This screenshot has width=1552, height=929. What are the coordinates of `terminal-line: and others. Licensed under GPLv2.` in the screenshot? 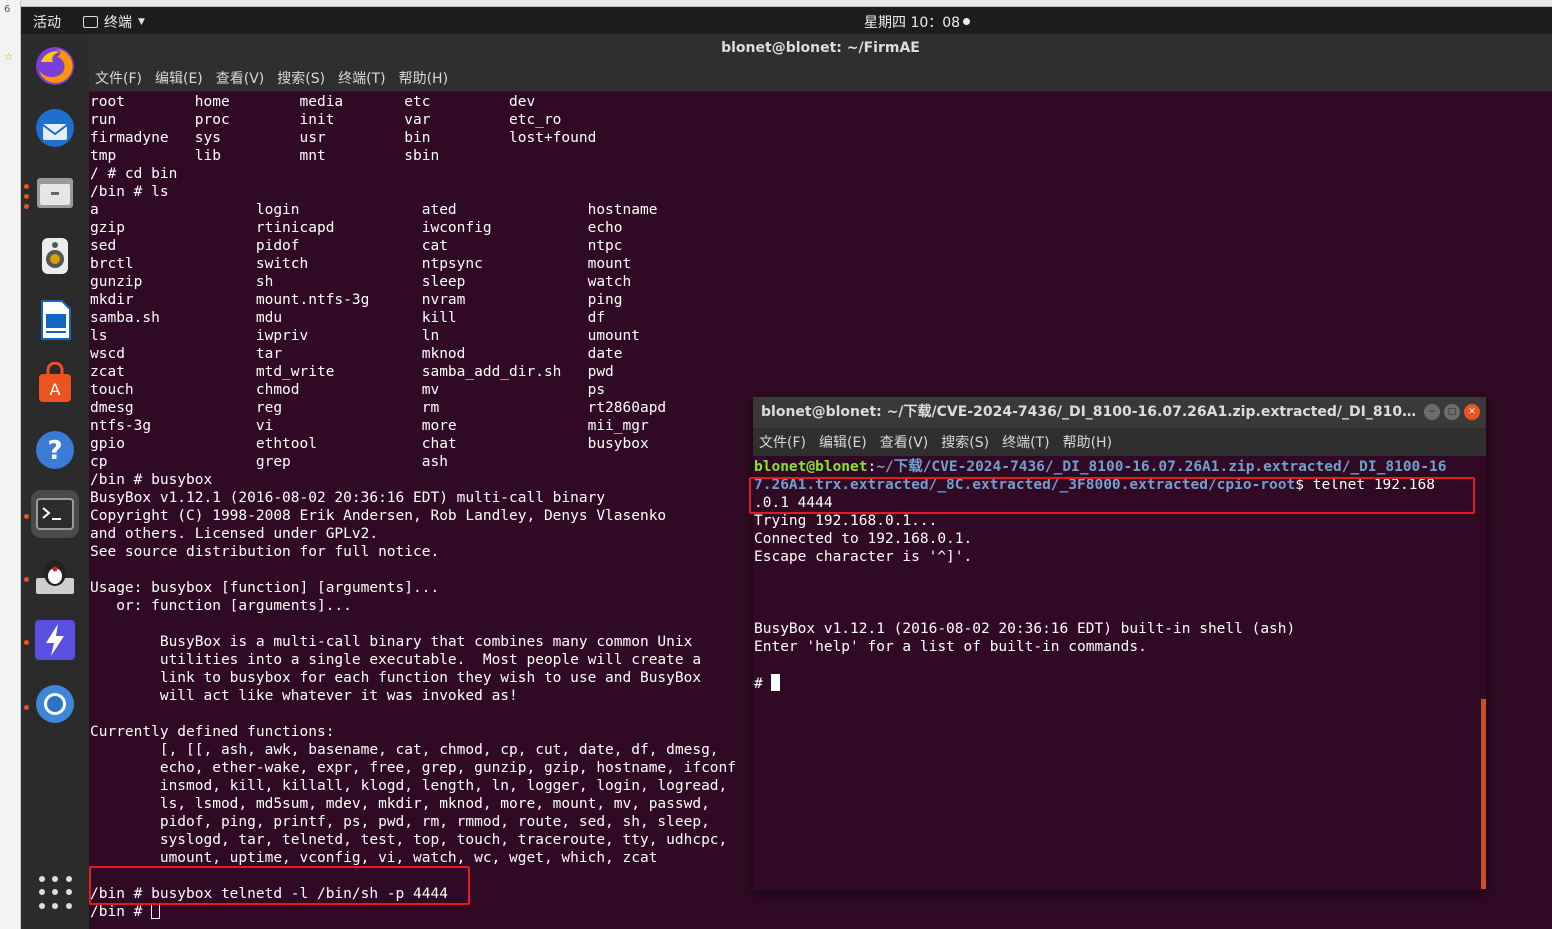 It's located at (234, 534).